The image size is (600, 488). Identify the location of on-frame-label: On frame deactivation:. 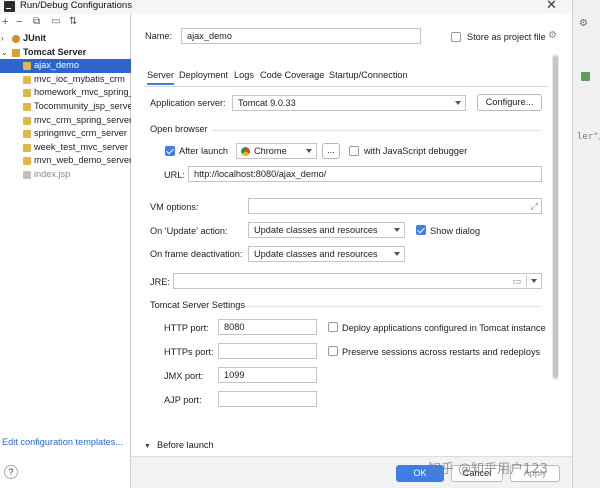
(196, 254).